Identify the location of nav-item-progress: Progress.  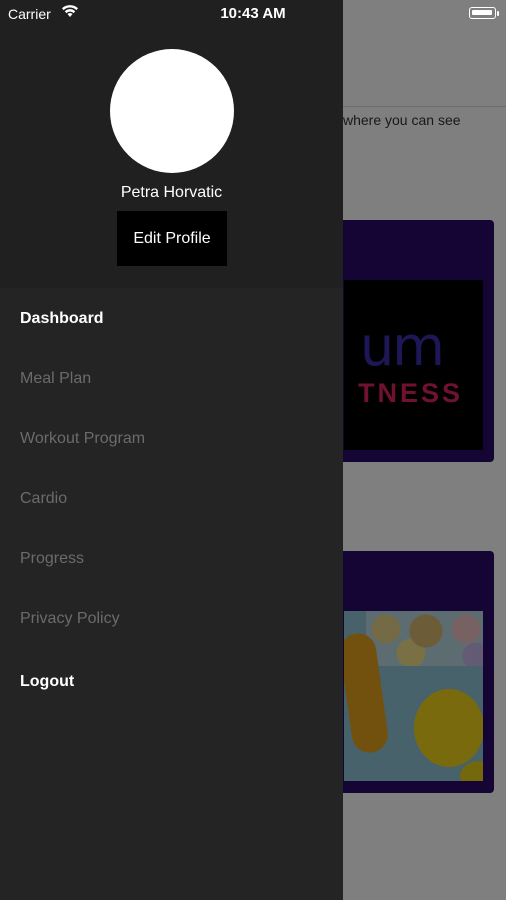
(170, 559).